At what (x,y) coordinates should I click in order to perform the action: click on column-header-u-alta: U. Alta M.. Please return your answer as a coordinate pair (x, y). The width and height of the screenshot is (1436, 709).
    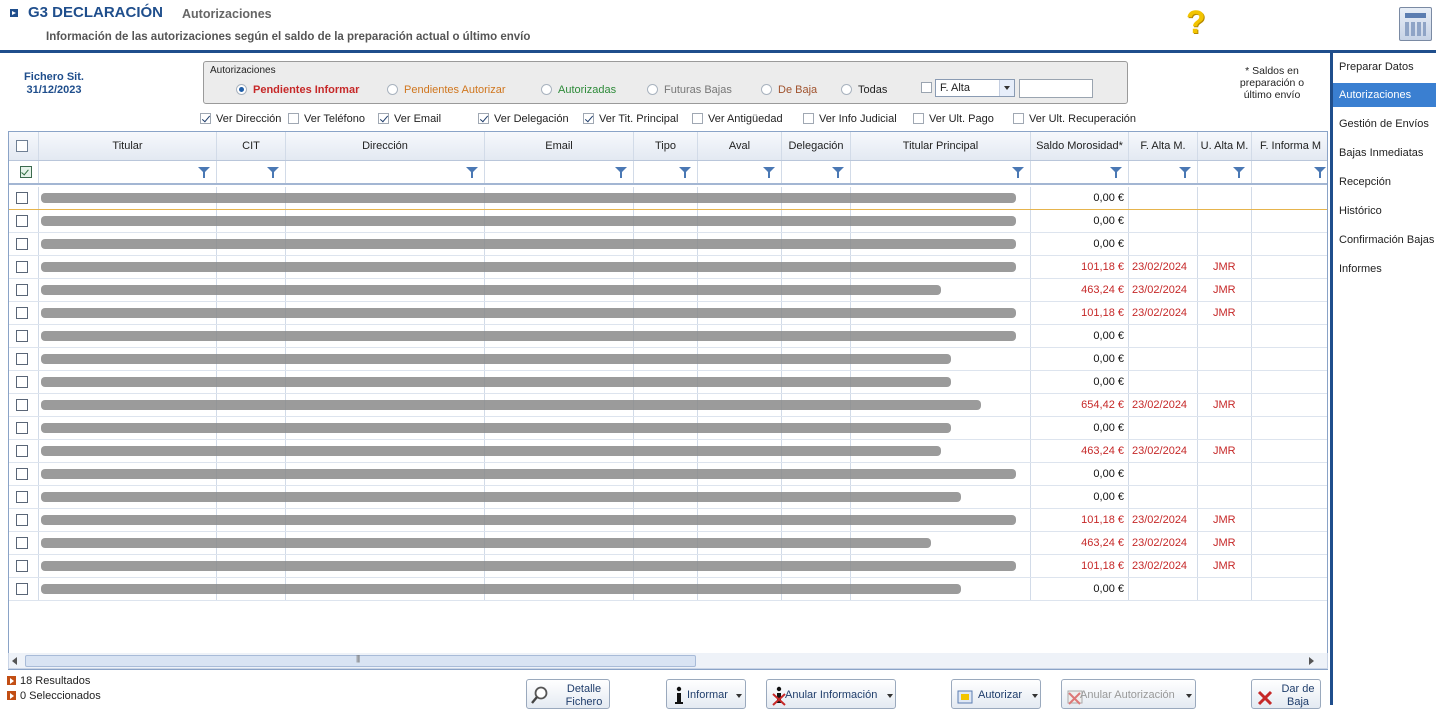
    Looking at the image, I should click on (1225, 146).